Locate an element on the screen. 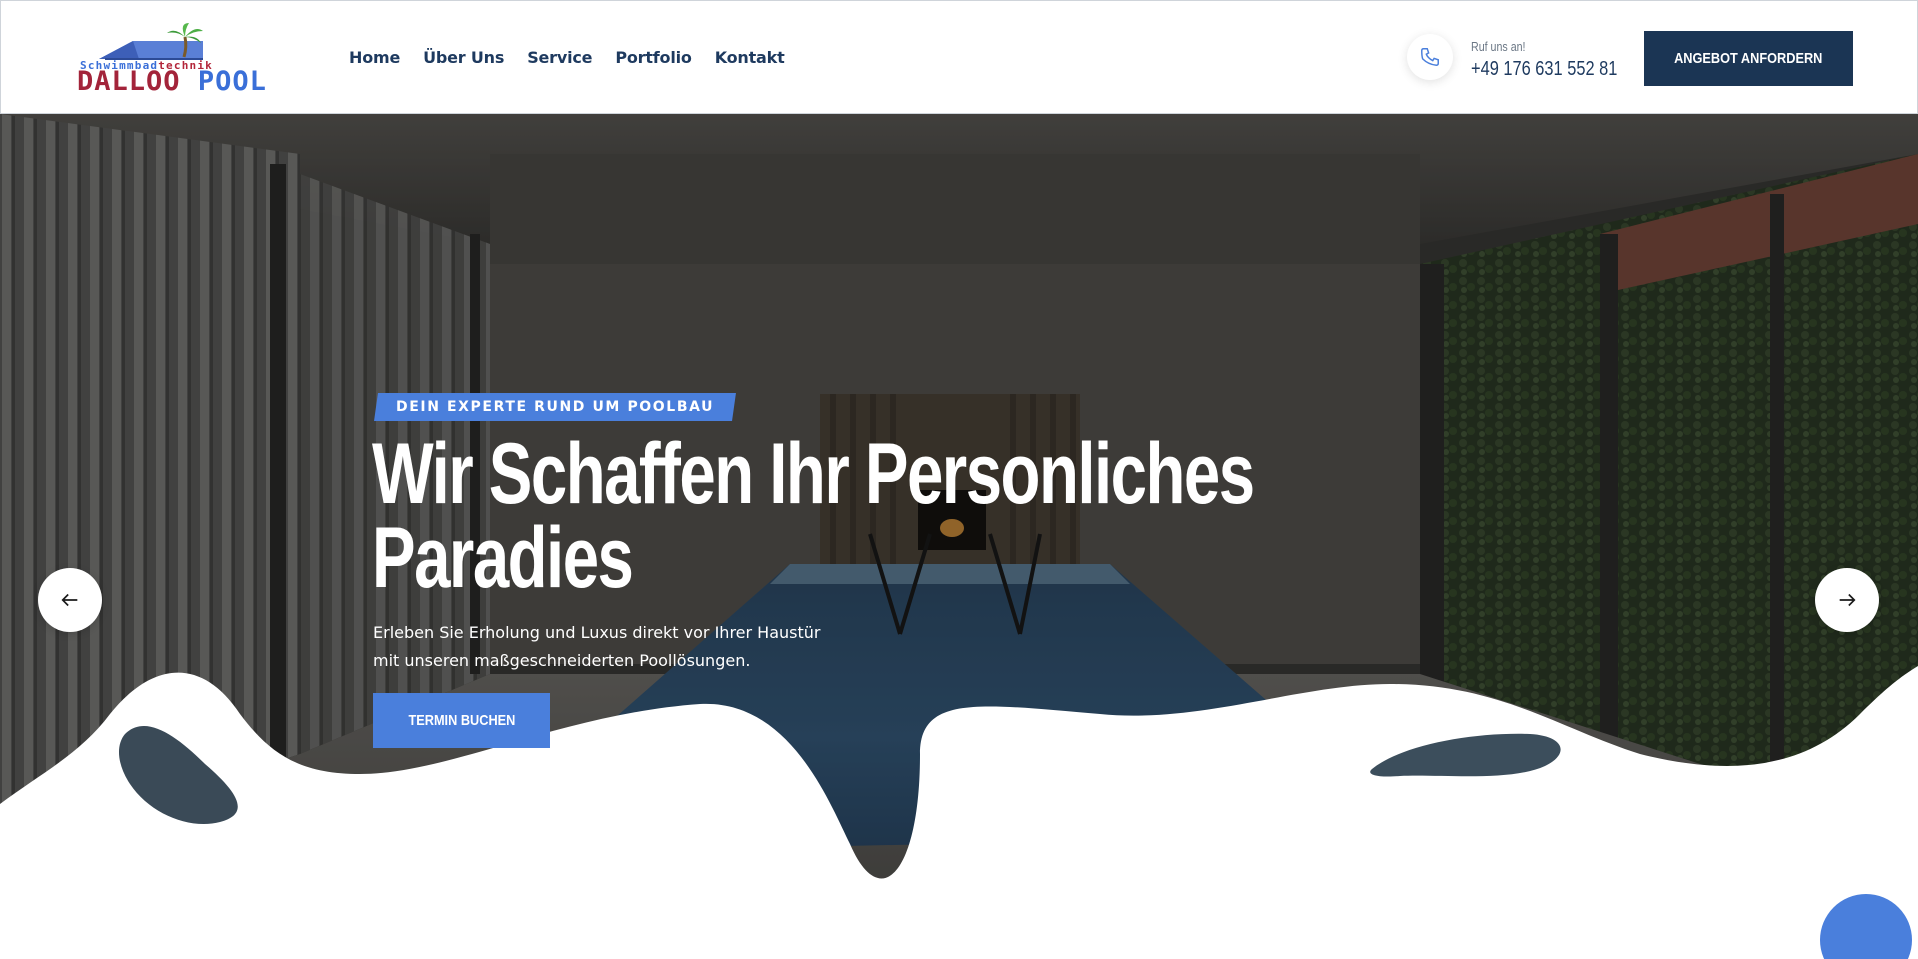  request-quote-button: ANGEBOT ANFORDERN is located at coordinates (1748, 58).